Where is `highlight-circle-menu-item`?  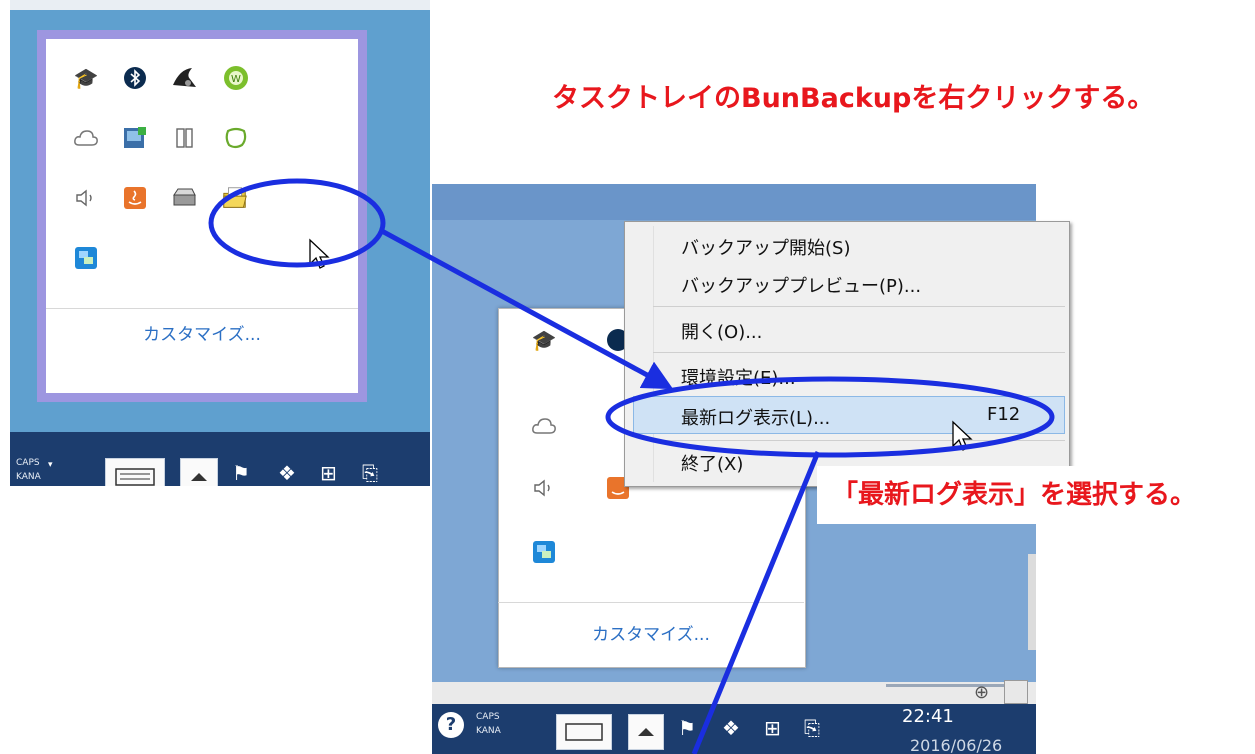
highlight-circle-menu-item is located at coordinates (830, 417).